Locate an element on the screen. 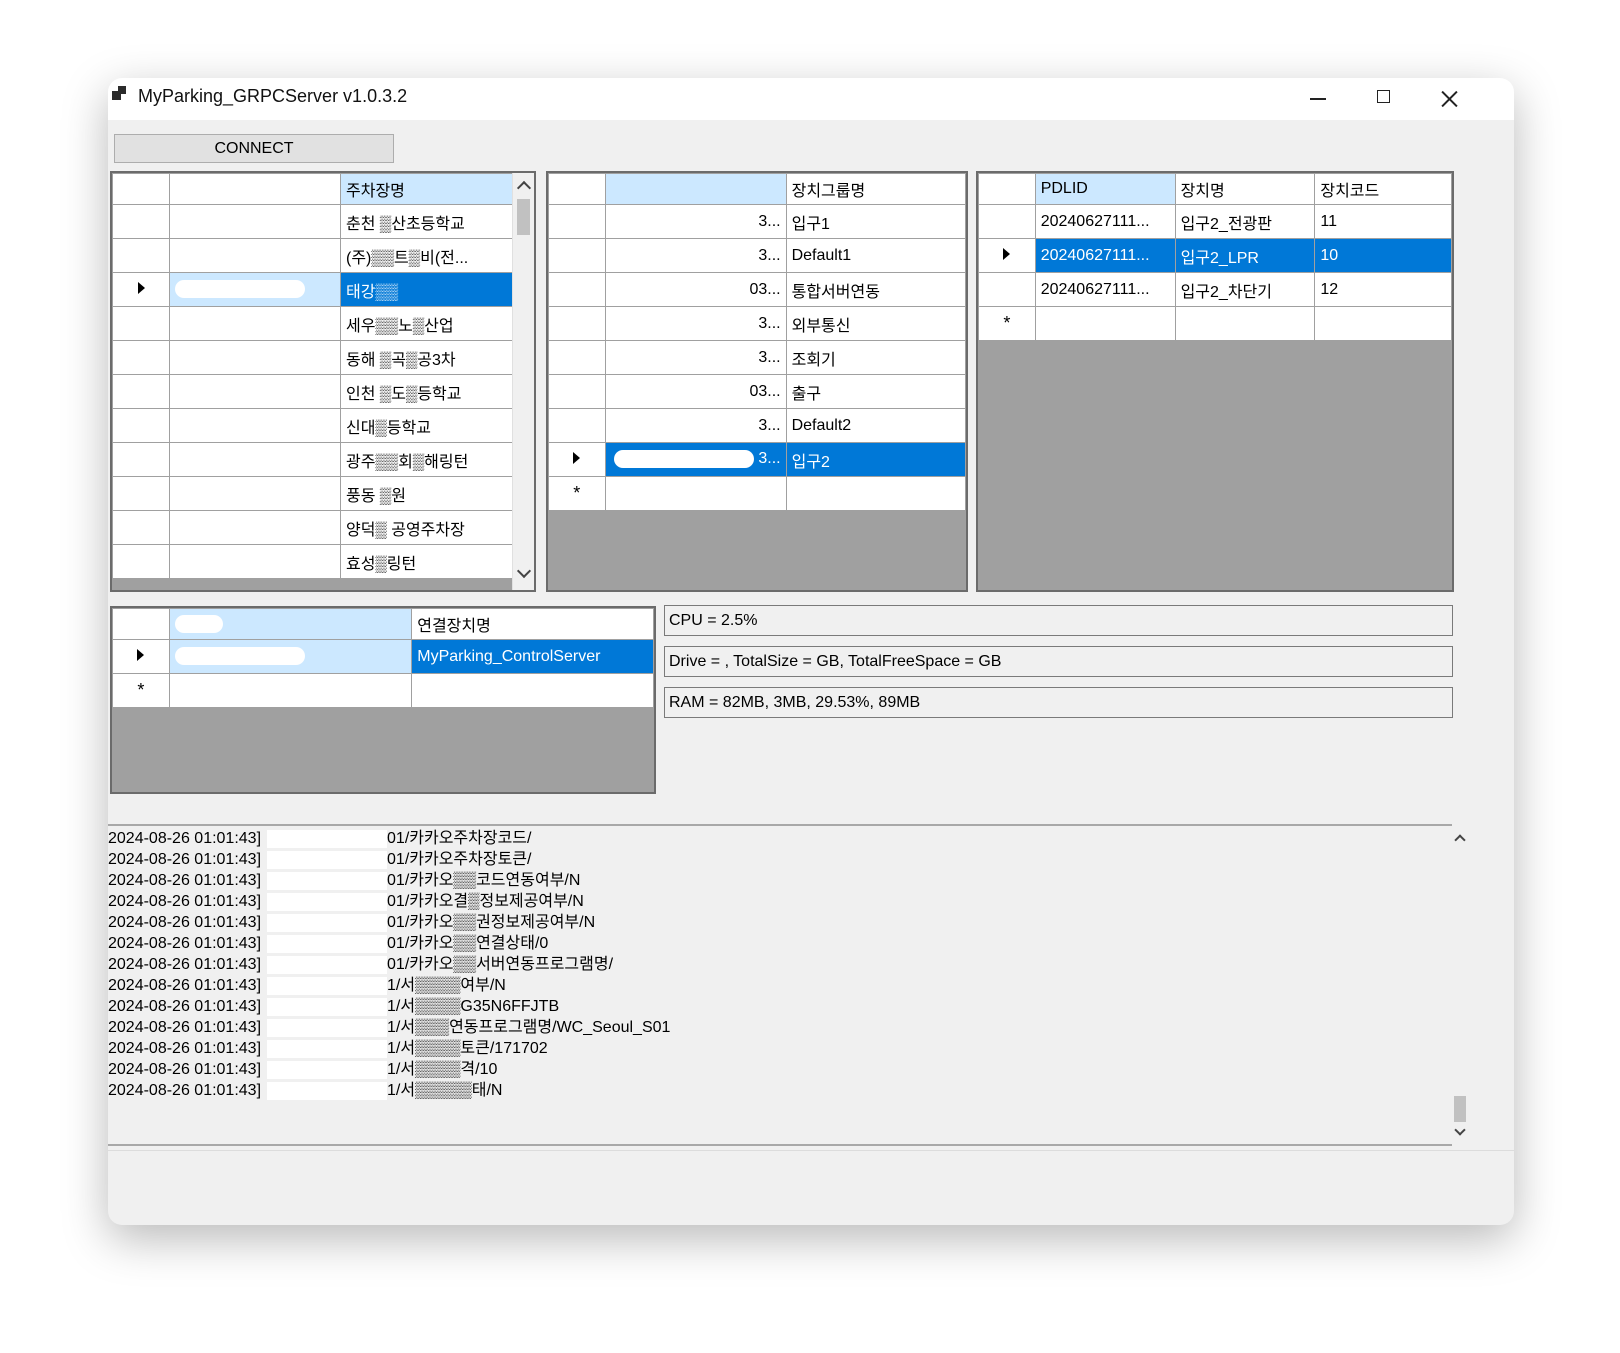 Image resolution: width=1620 pixels, height=1353 pixels. table-row: 3... Default1 is located at coordinates (757, 255).